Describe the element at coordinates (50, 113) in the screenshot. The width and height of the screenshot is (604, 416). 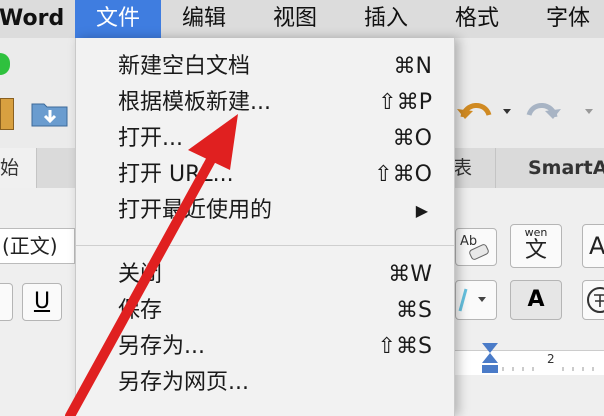
I see `open-folder-icon` at that location.